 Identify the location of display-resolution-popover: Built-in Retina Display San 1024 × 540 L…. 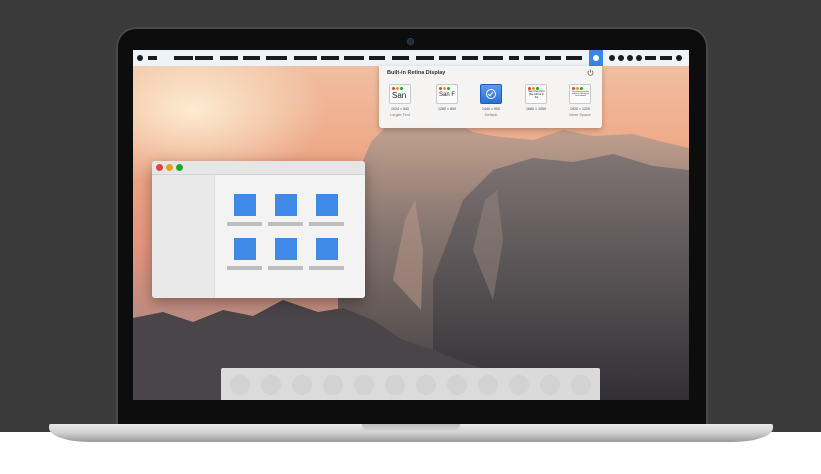
(490, 97).